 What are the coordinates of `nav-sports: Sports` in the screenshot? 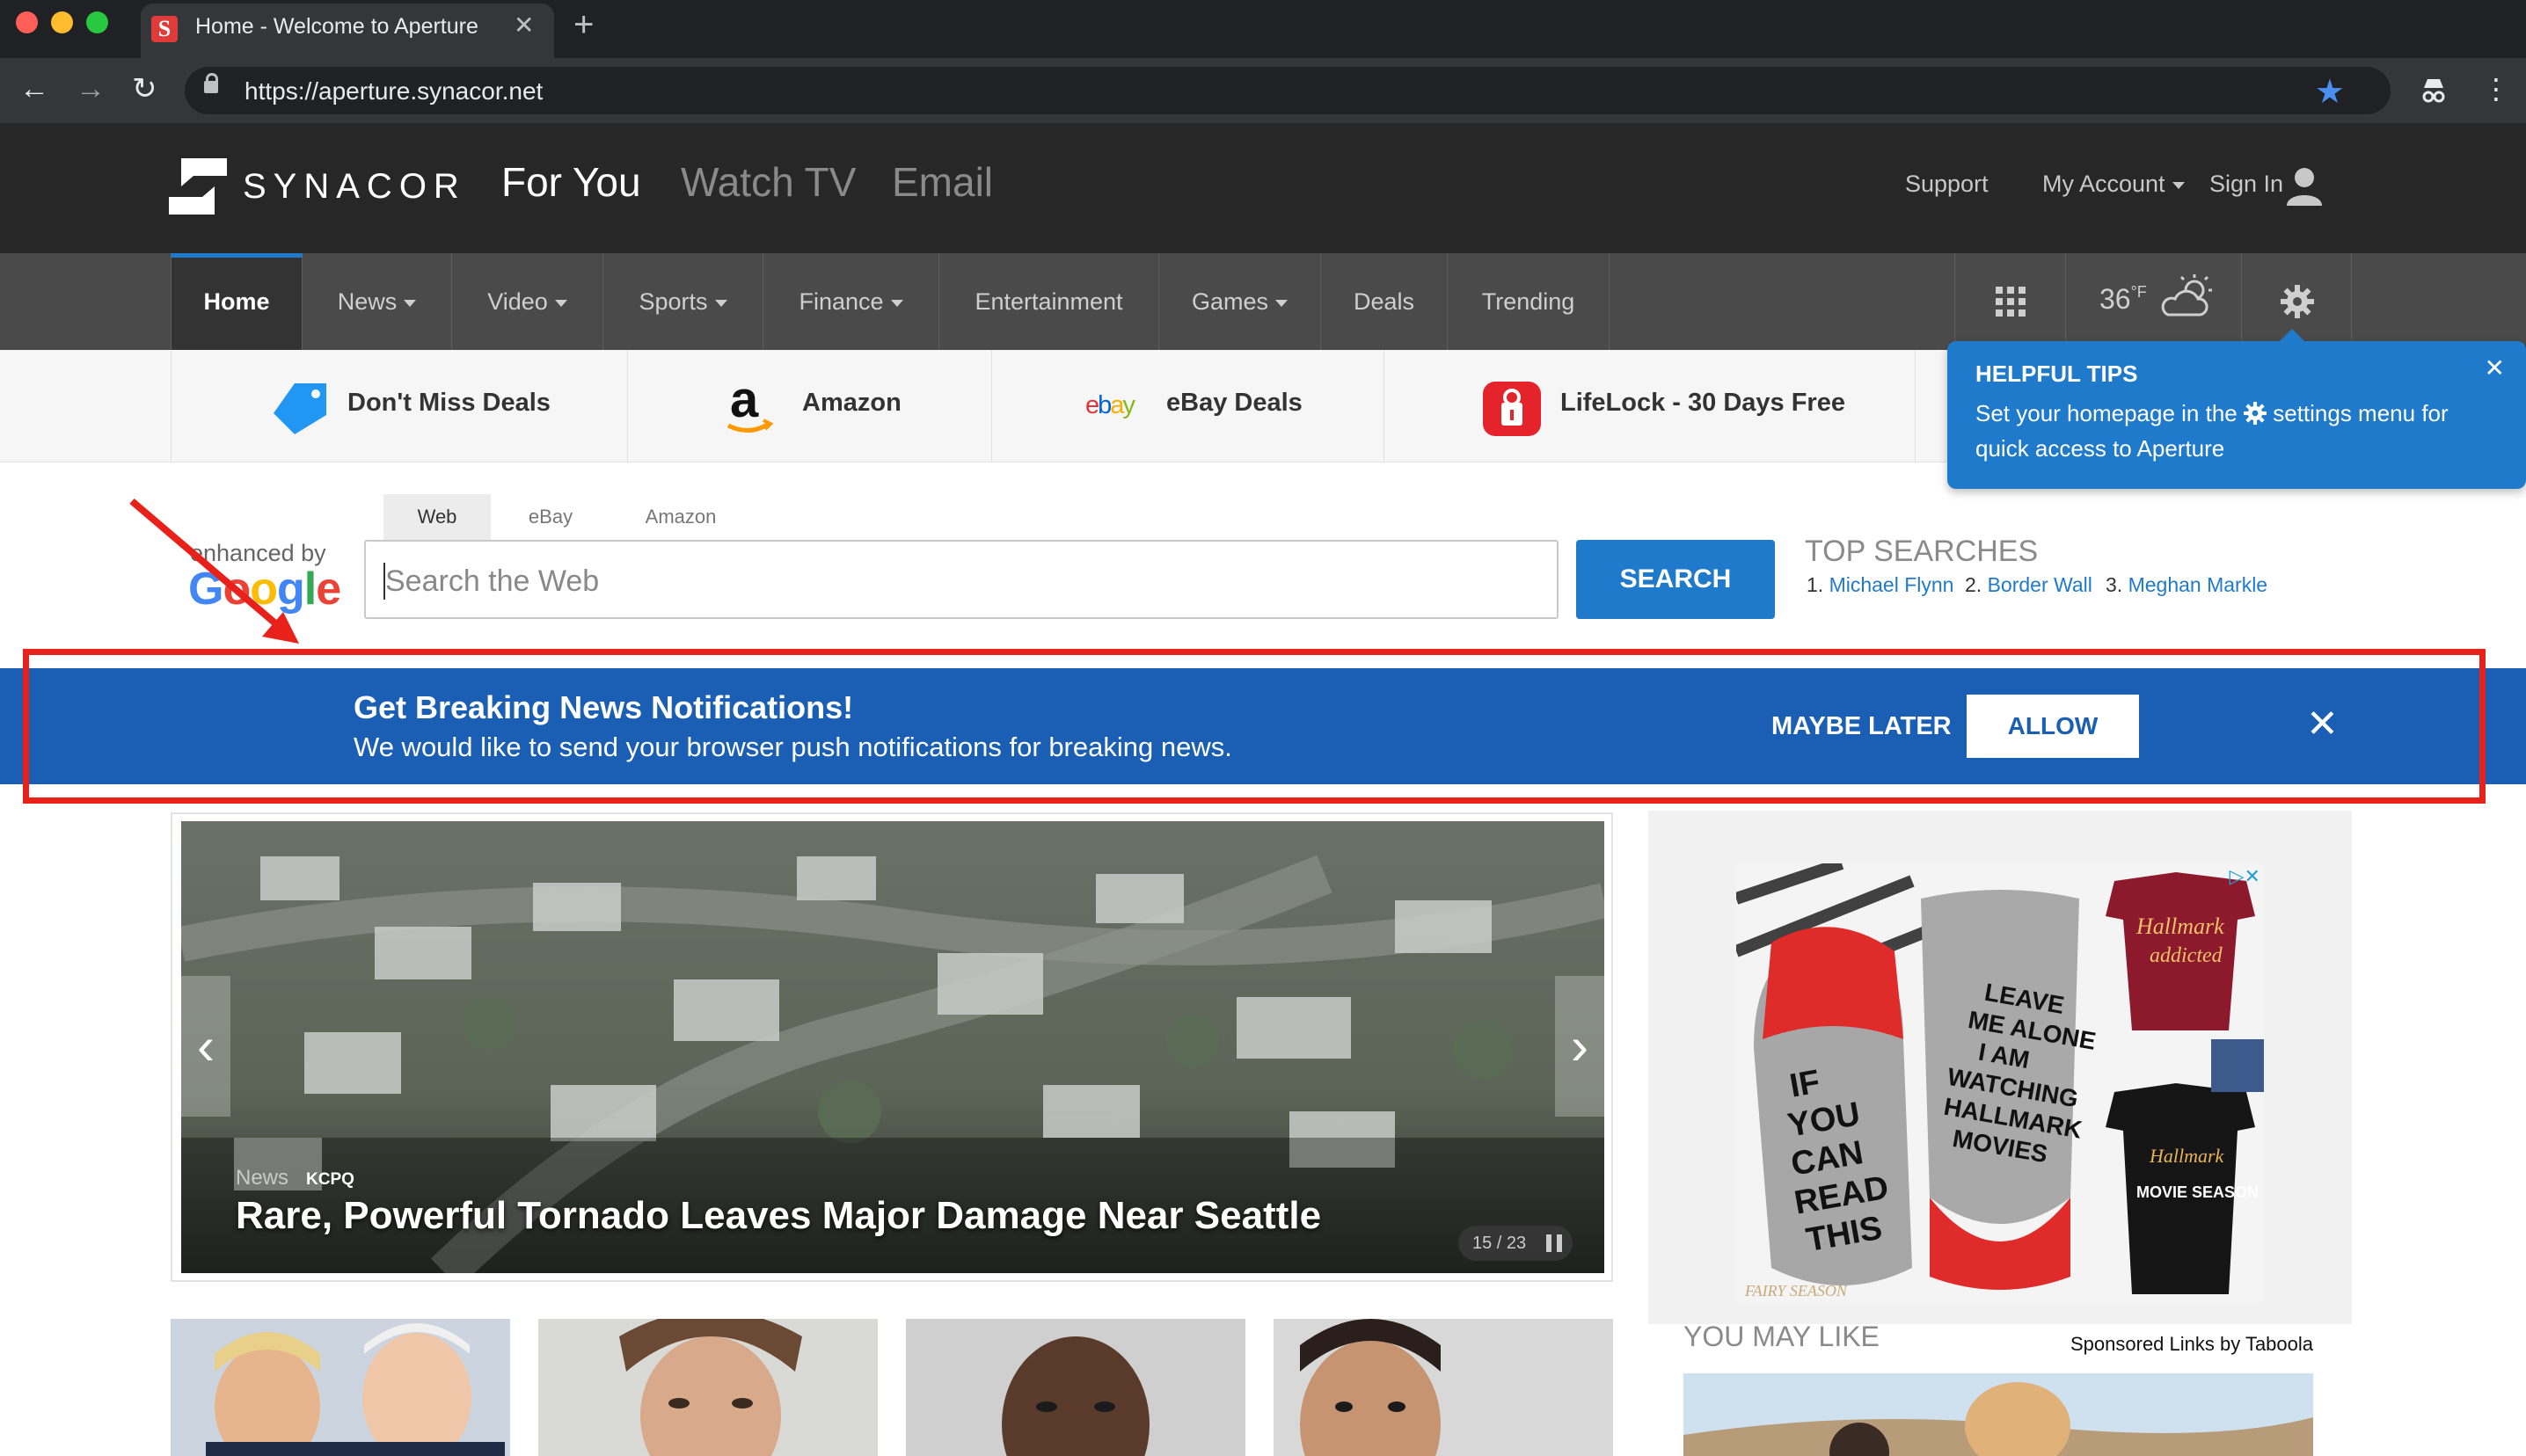 It's located at (683, 301).